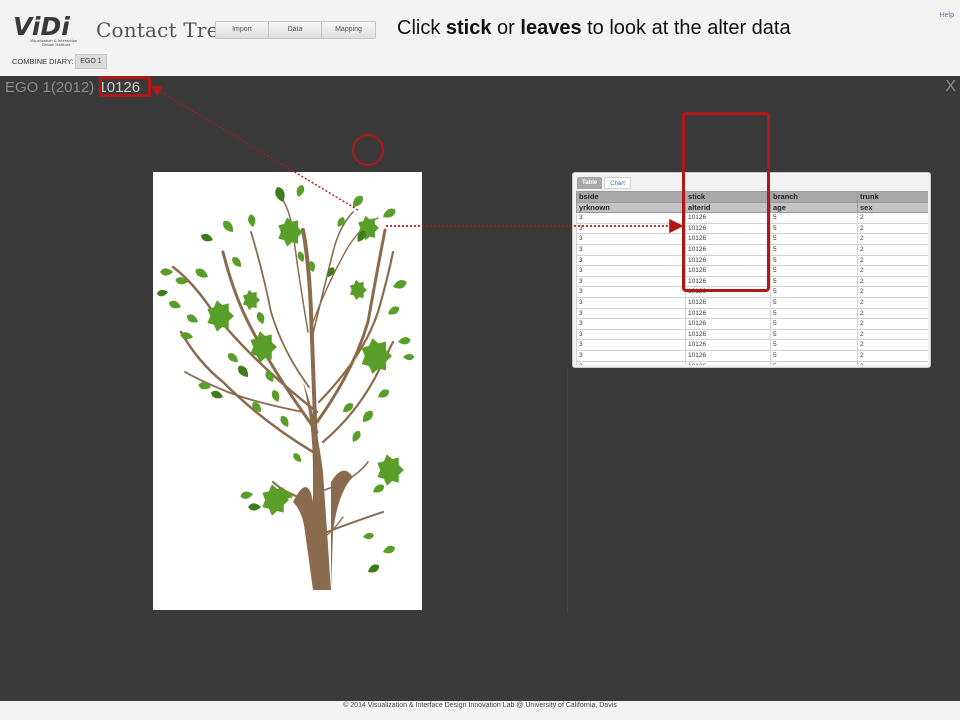 This screenshot has width=960, height=720. Describe the element at coordinates (368, 150) in the screenshot. I see `leaf-highlight-circle` at that location.